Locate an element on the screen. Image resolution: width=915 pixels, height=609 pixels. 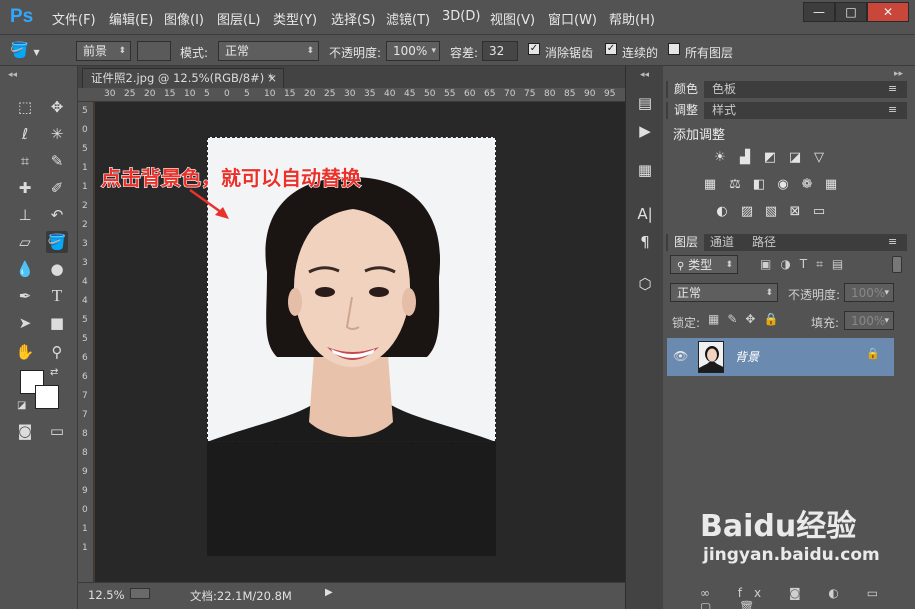
default-colors-icon: ◪ is located at coordinates (21, 405).